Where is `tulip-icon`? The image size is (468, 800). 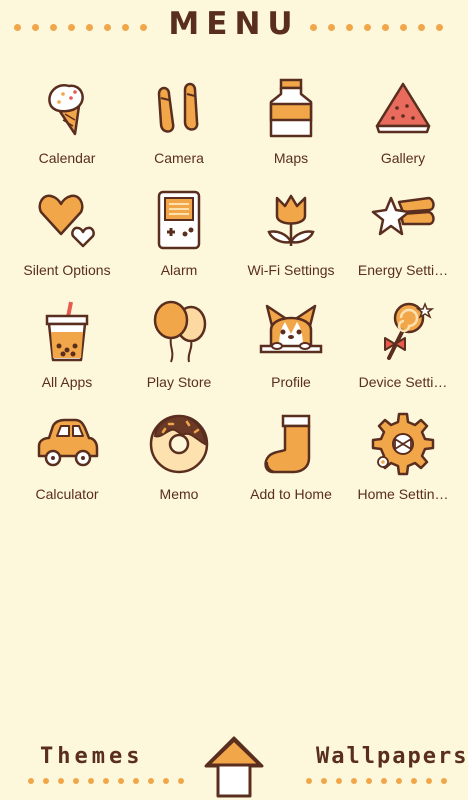 tulip-icon is located at coordinates (291, 220).